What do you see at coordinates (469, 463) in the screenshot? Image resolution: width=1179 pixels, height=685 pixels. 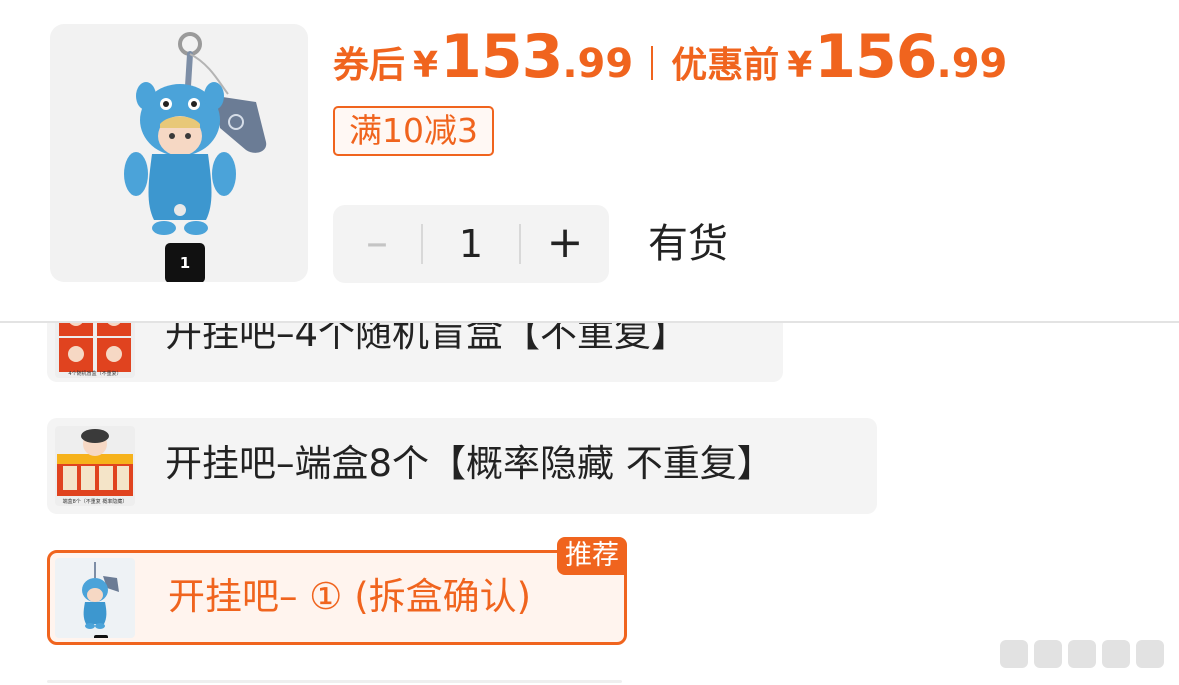 I see `option-label: 开挂吧–端盒8个【概率隐藏 不重复】` at bounding box center [469, 463].